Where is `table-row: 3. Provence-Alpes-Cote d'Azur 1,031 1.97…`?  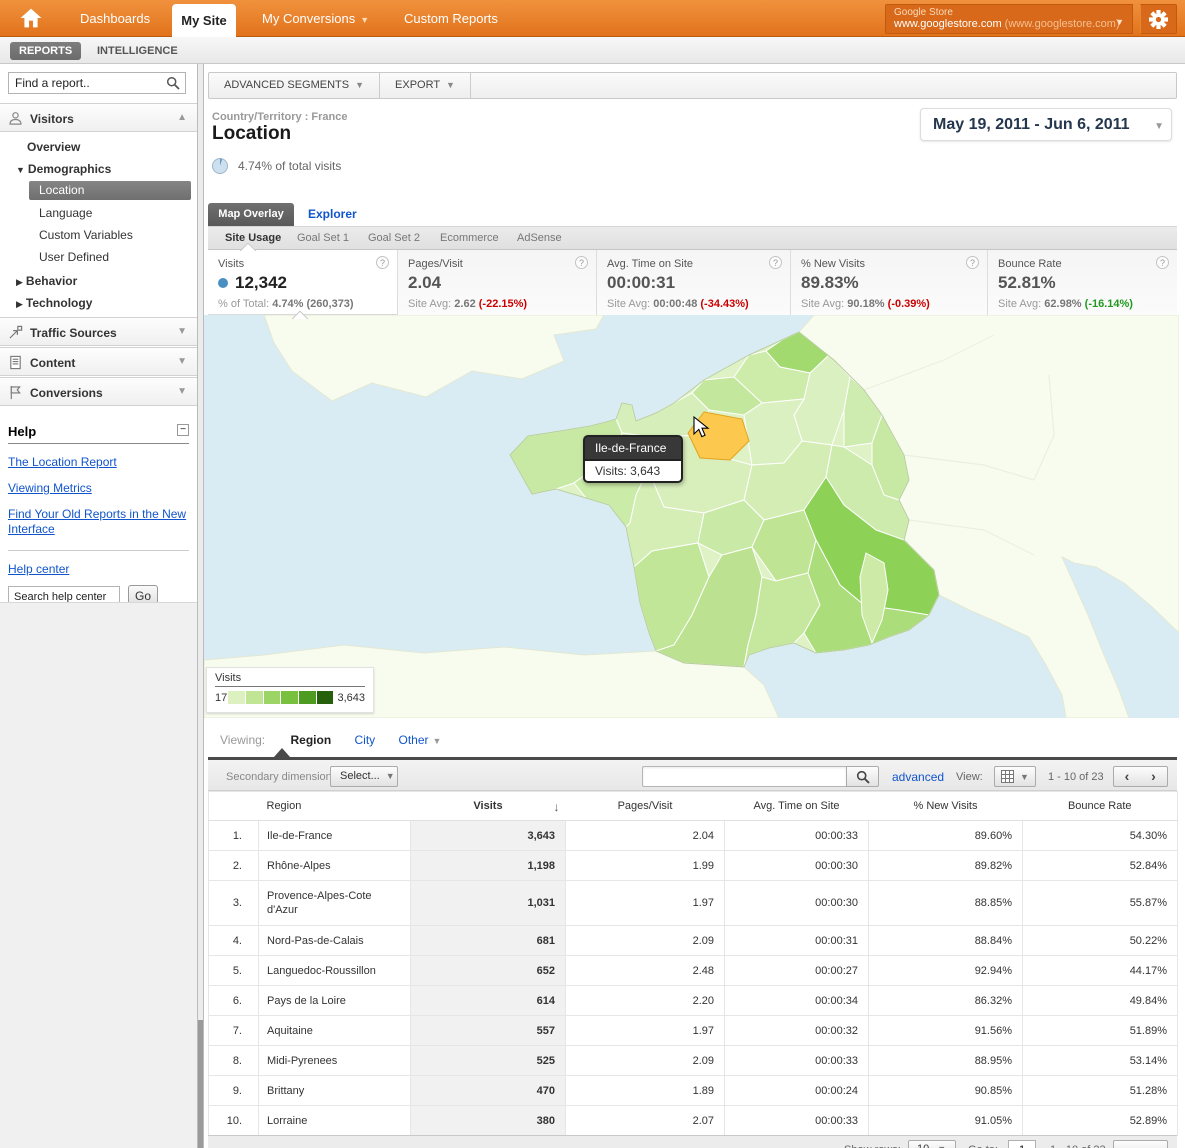 table-row: 3. Provence-Alpes-Cote d'Azur 1,031 1.97… is located at coordinates (693, 903).